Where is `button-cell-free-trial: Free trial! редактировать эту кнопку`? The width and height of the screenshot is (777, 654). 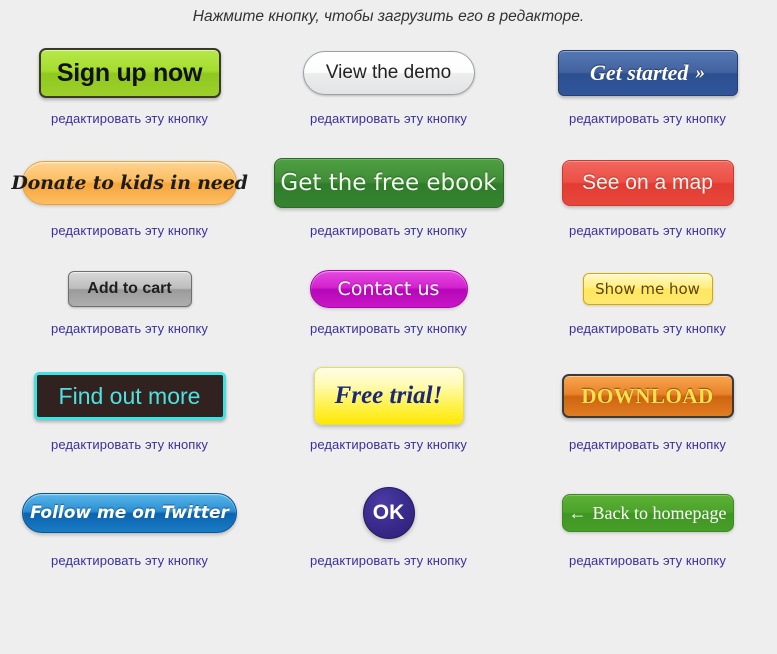
button-cell-free-trial: Free trial! редактировать эту кнопку is located at coordinates (388, 394).